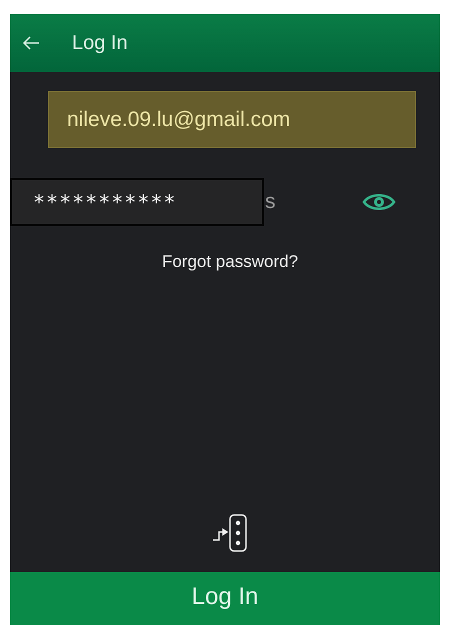  What do you see at coordinates (230, 262) in the screenshot?
I see `forgot-password-link: Forgot password?` at bounding box center [230, 262].